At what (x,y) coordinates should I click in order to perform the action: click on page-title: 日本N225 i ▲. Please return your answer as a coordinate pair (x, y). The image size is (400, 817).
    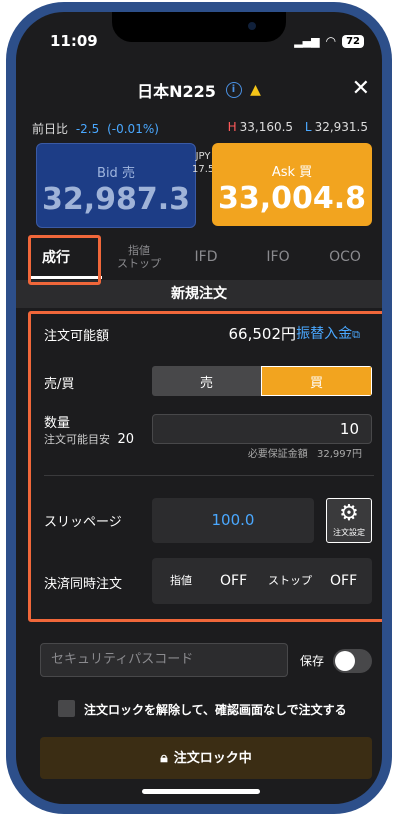
    Looking at the image, I should click on (199, 90).